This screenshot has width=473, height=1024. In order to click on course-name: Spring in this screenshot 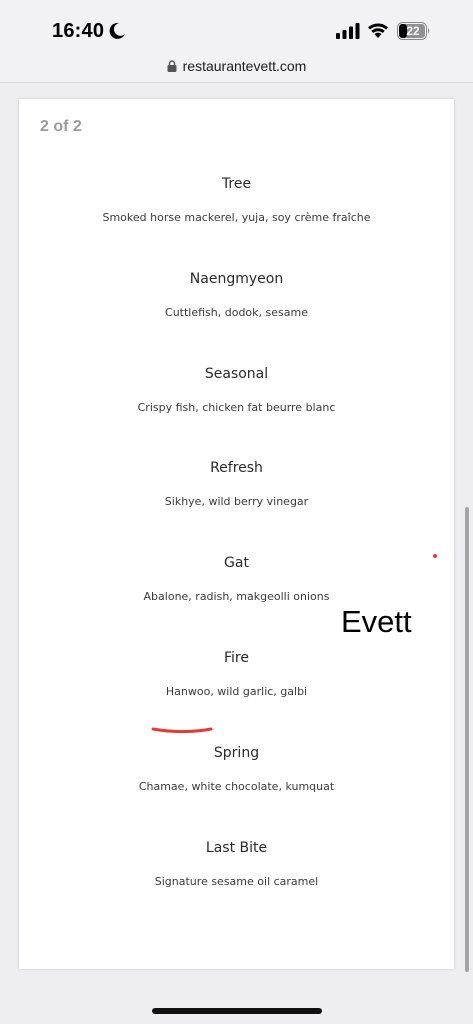, I will do `click(236, 753)`.